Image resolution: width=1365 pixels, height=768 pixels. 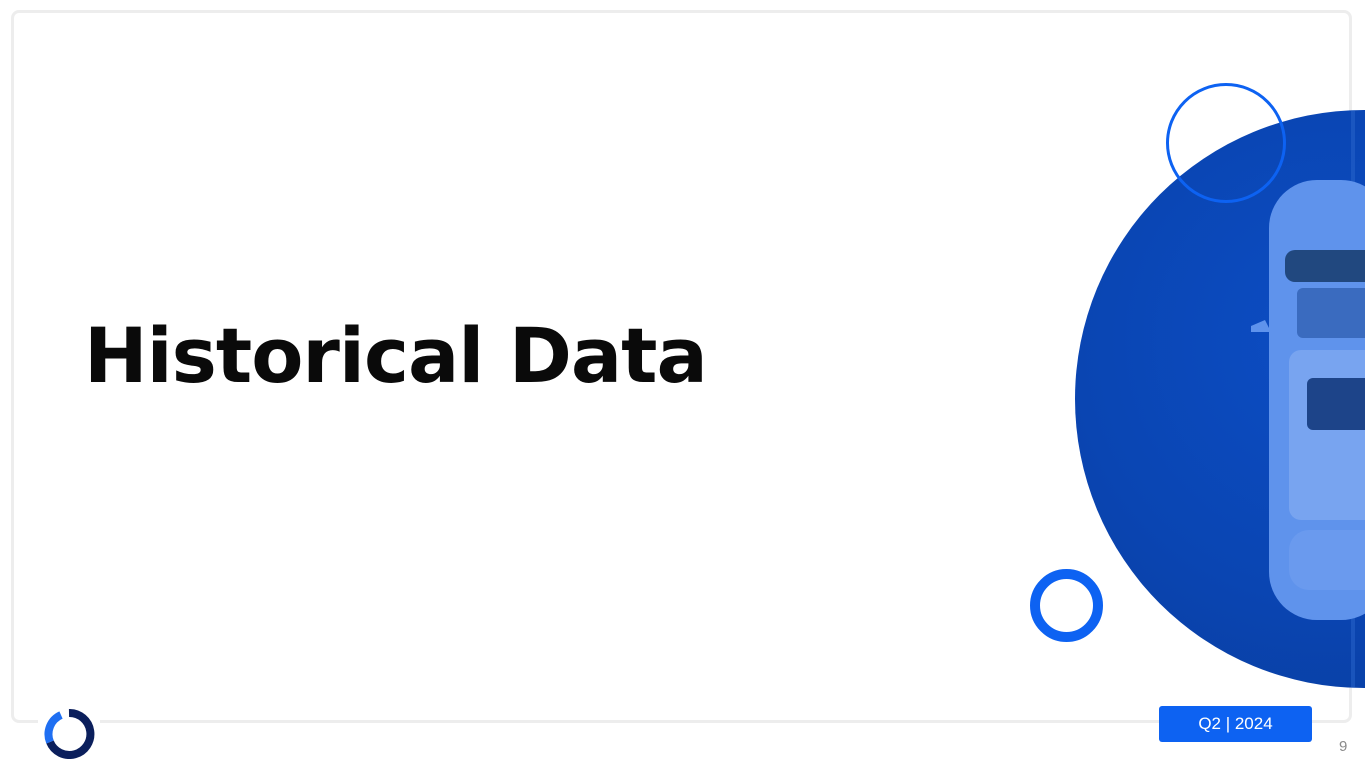 I want to click on decorative-ring-small, so click(x=1066, y=605).